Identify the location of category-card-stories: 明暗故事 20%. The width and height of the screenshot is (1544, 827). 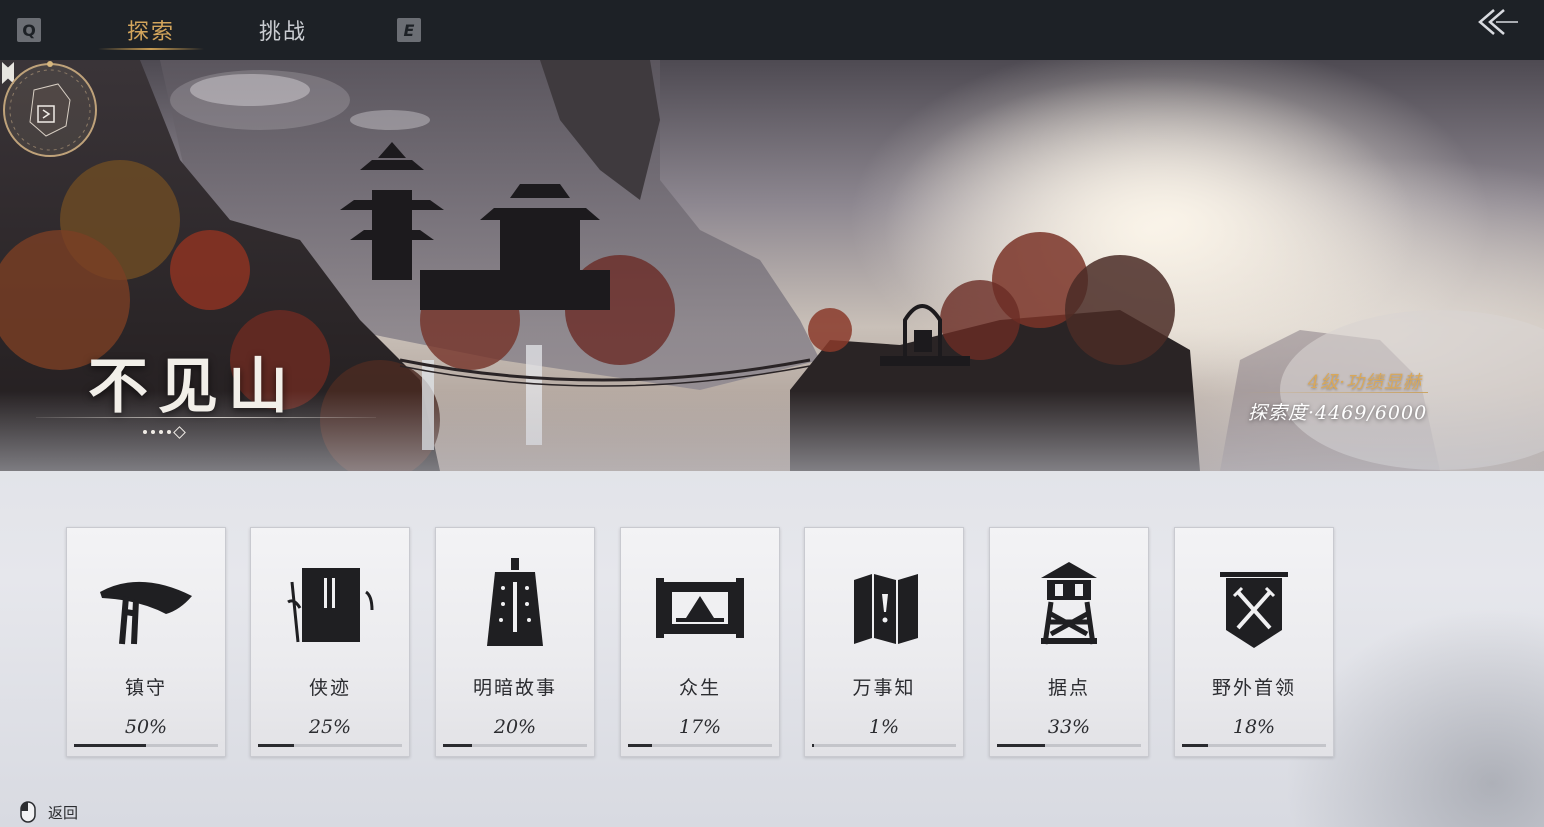
(515, 642).